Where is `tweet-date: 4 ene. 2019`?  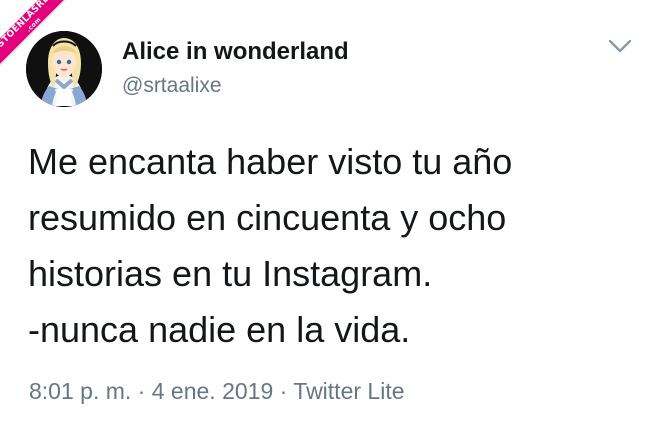
tweet-date: 4 ene. 2019 is located at coordinates (213, 391).